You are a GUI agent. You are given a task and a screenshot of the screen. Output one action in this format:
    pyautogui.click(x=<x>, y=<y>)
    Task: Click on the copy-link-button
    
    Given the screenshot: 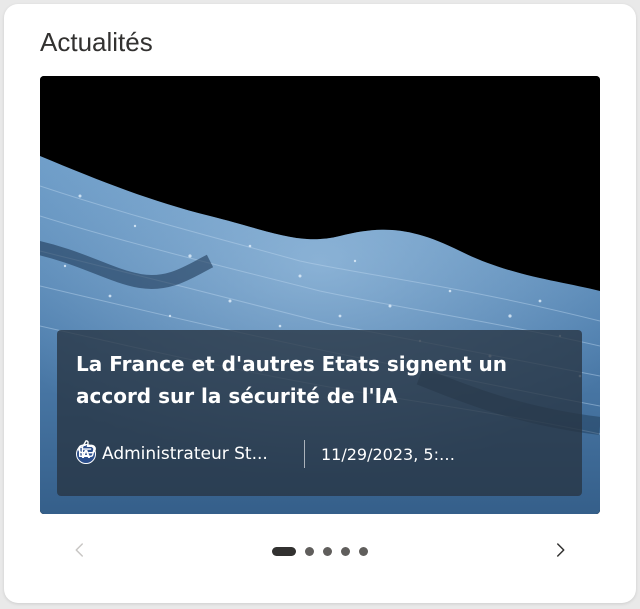 What is the action you would take?
    pyautogui.click(x=316, y=454)
    